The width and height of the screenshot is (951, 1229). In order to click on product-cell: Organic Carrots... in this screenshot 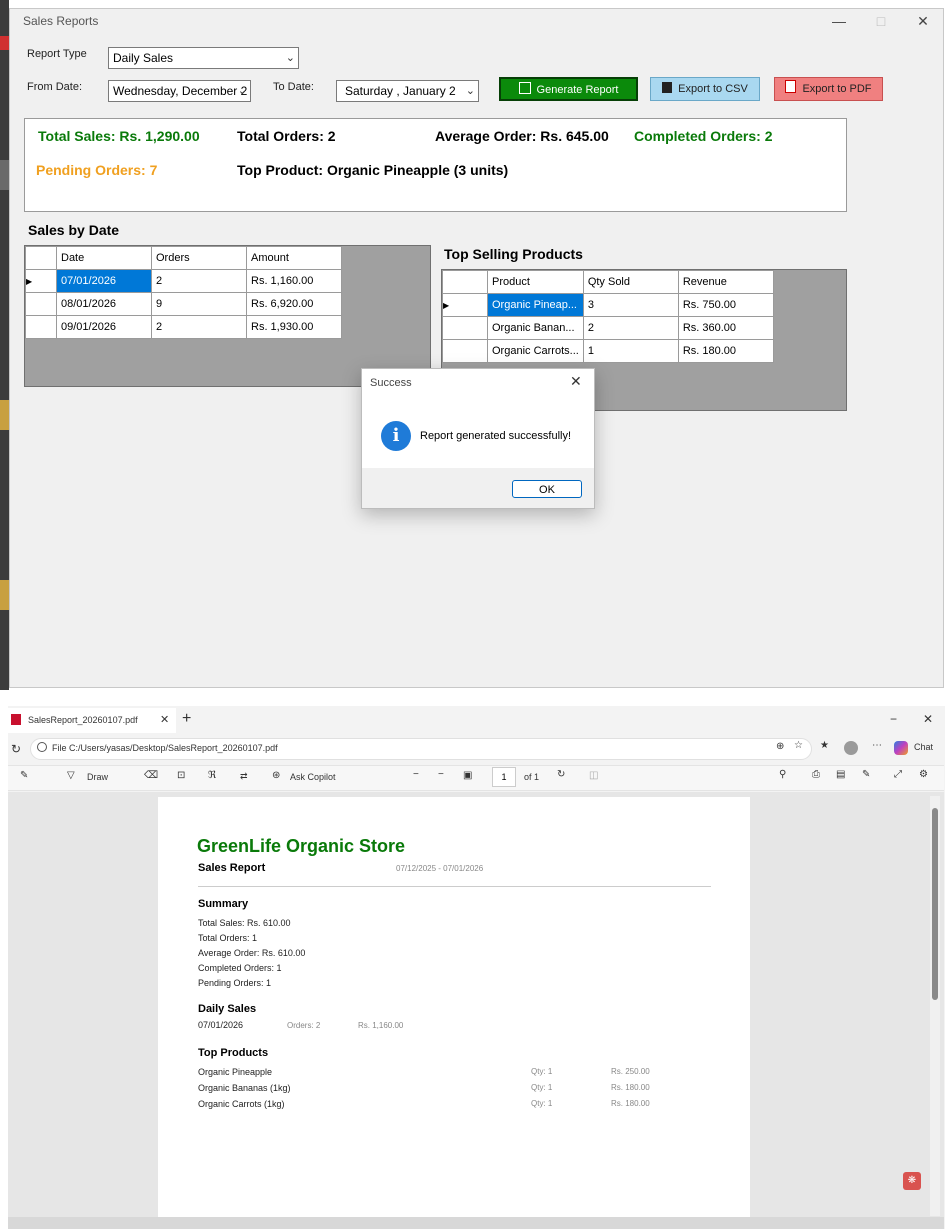, I will do `click(535, 351)`.